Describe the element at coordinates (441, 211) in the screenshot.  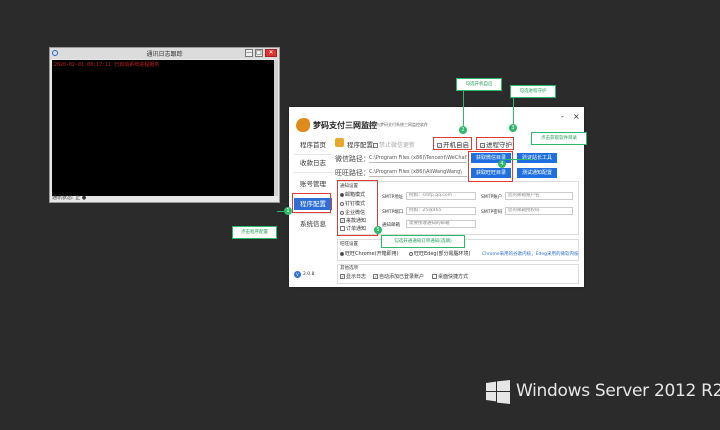
I see `smtp-port-input: 例如：25或465` at that location.